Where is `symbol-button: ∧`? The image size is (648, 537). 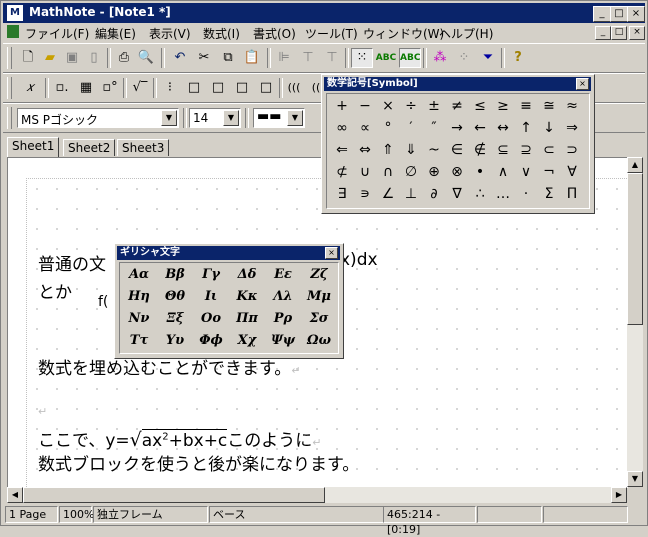 symbol-button: ∧ is located at coordinates (503, 172).